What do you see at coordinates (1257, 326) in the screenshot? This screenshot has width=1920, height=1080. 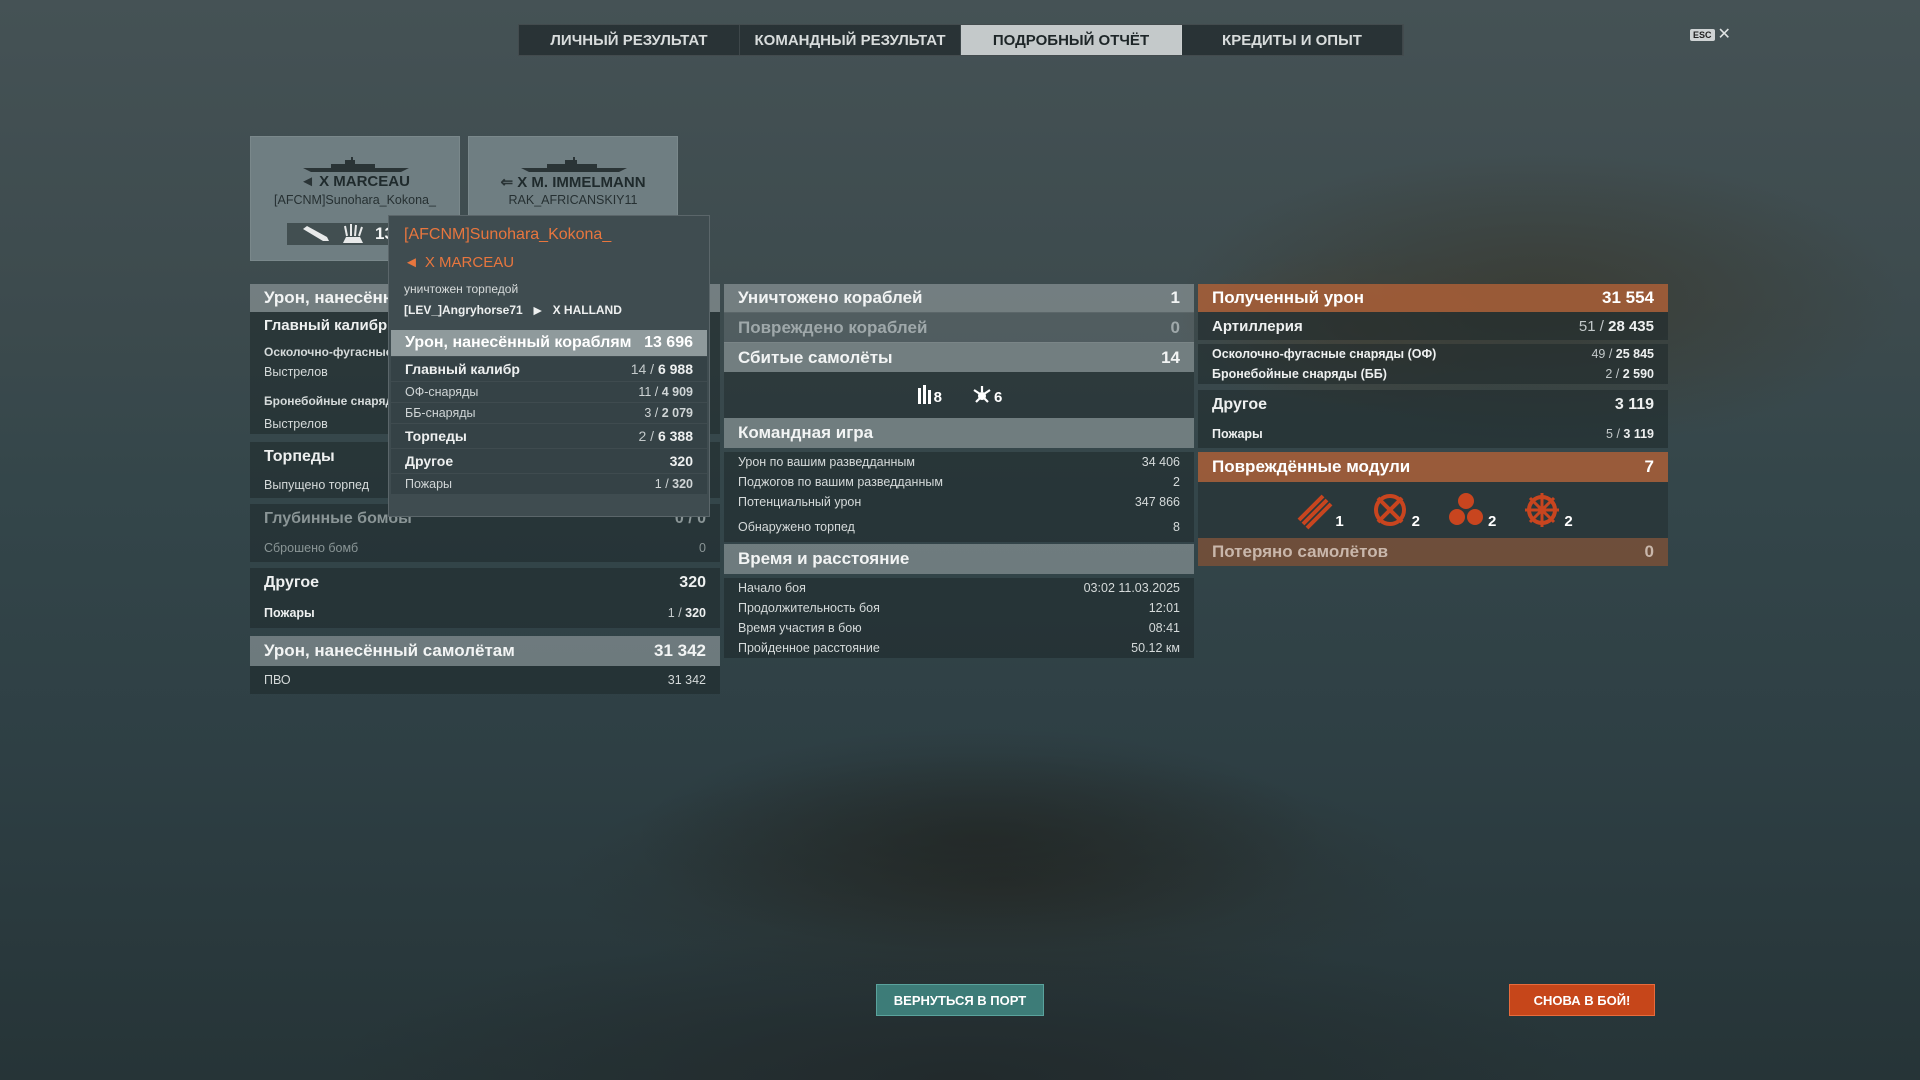 I see `artillery-label: Артиллерия` at bounding box center [1257, 326].